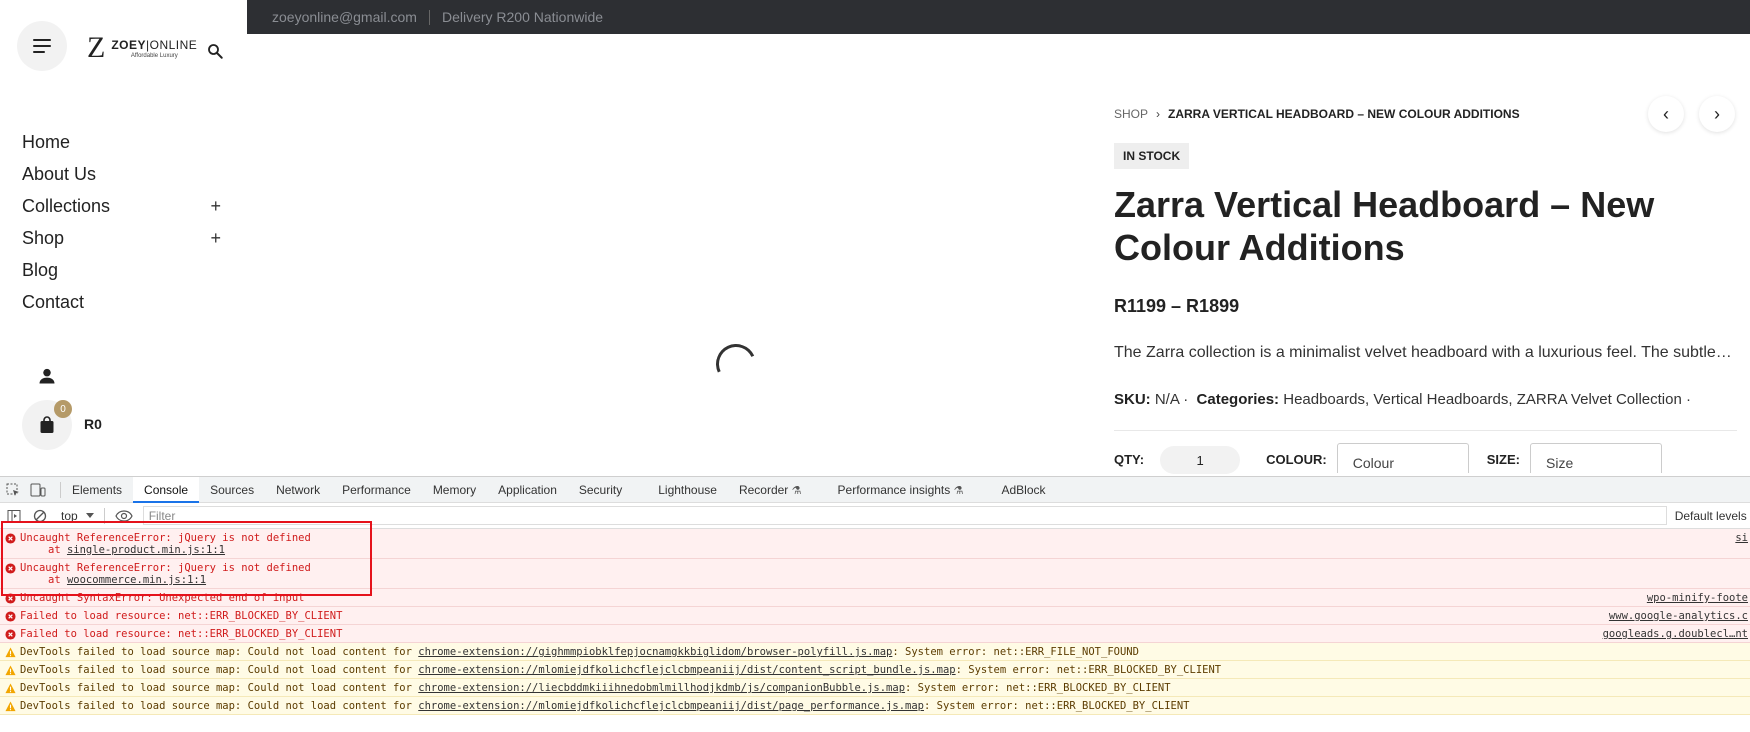 The width and height of the screenshot is (1750, 732). What do you see at coordinates (904, 515) in the screenshot?
I see `console-filter-input: Filter` at bounding box center [904, 515].